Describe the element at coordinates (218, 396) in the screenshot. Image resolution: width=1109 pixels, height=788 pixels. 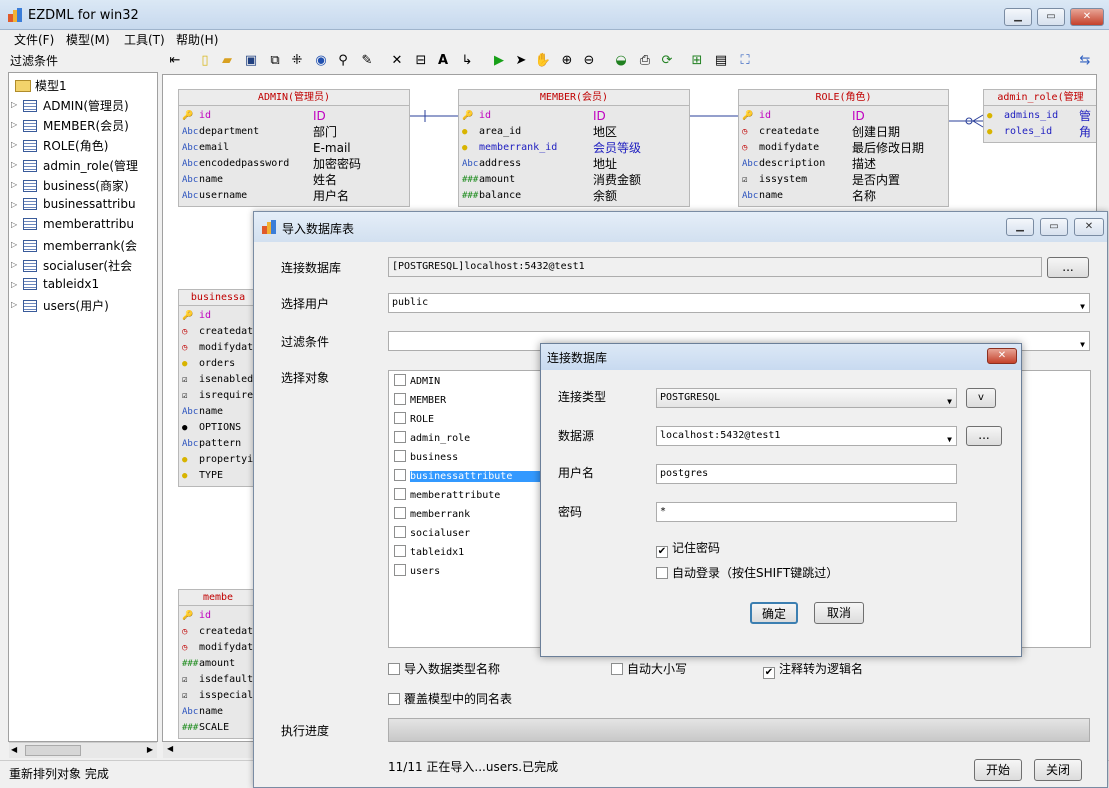
I see `entity-field: ☑ isrequire` at that location.